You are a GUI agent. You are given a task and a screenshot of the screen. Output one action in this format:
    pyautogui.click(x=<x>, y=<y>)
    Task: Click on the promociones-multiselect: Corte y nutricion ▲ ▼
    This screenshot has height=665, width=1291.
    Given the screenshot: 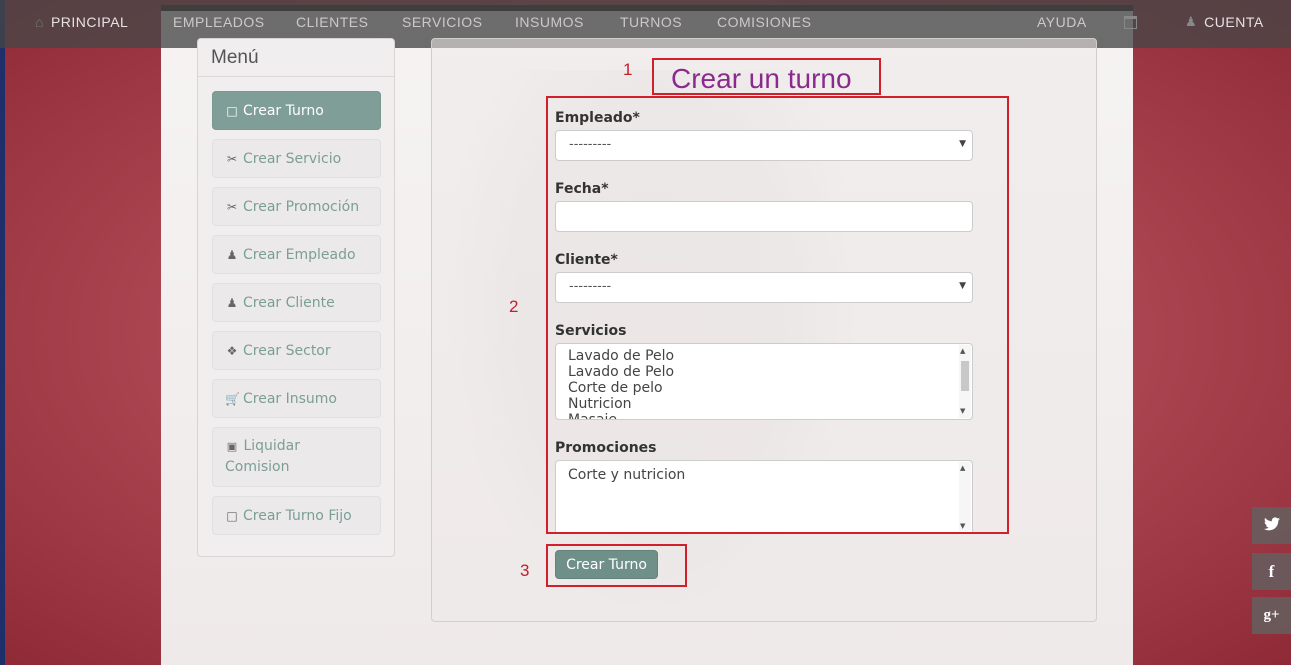 What is the action you would take?
    pyautogui.click(x=764, y=496)
    